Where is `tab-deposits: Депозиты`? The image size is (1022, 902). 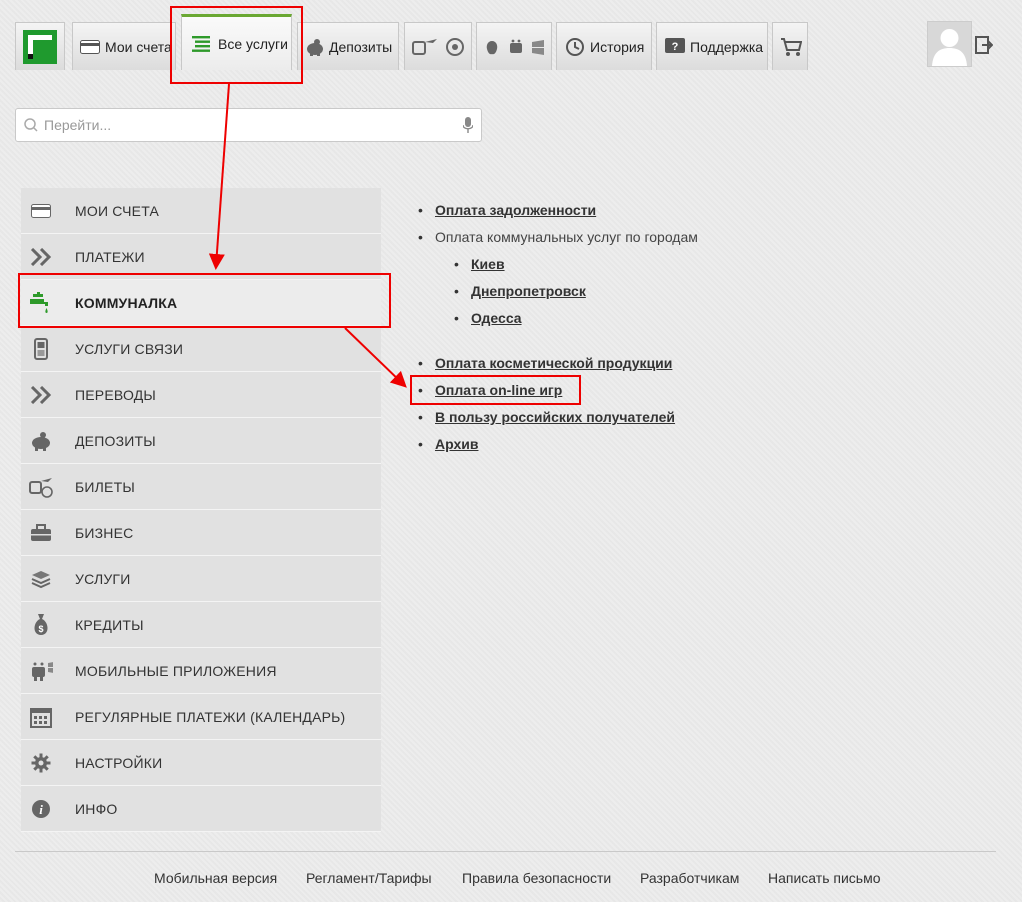
tab-deposits: Депозиты is located at coordinates (348, 46).